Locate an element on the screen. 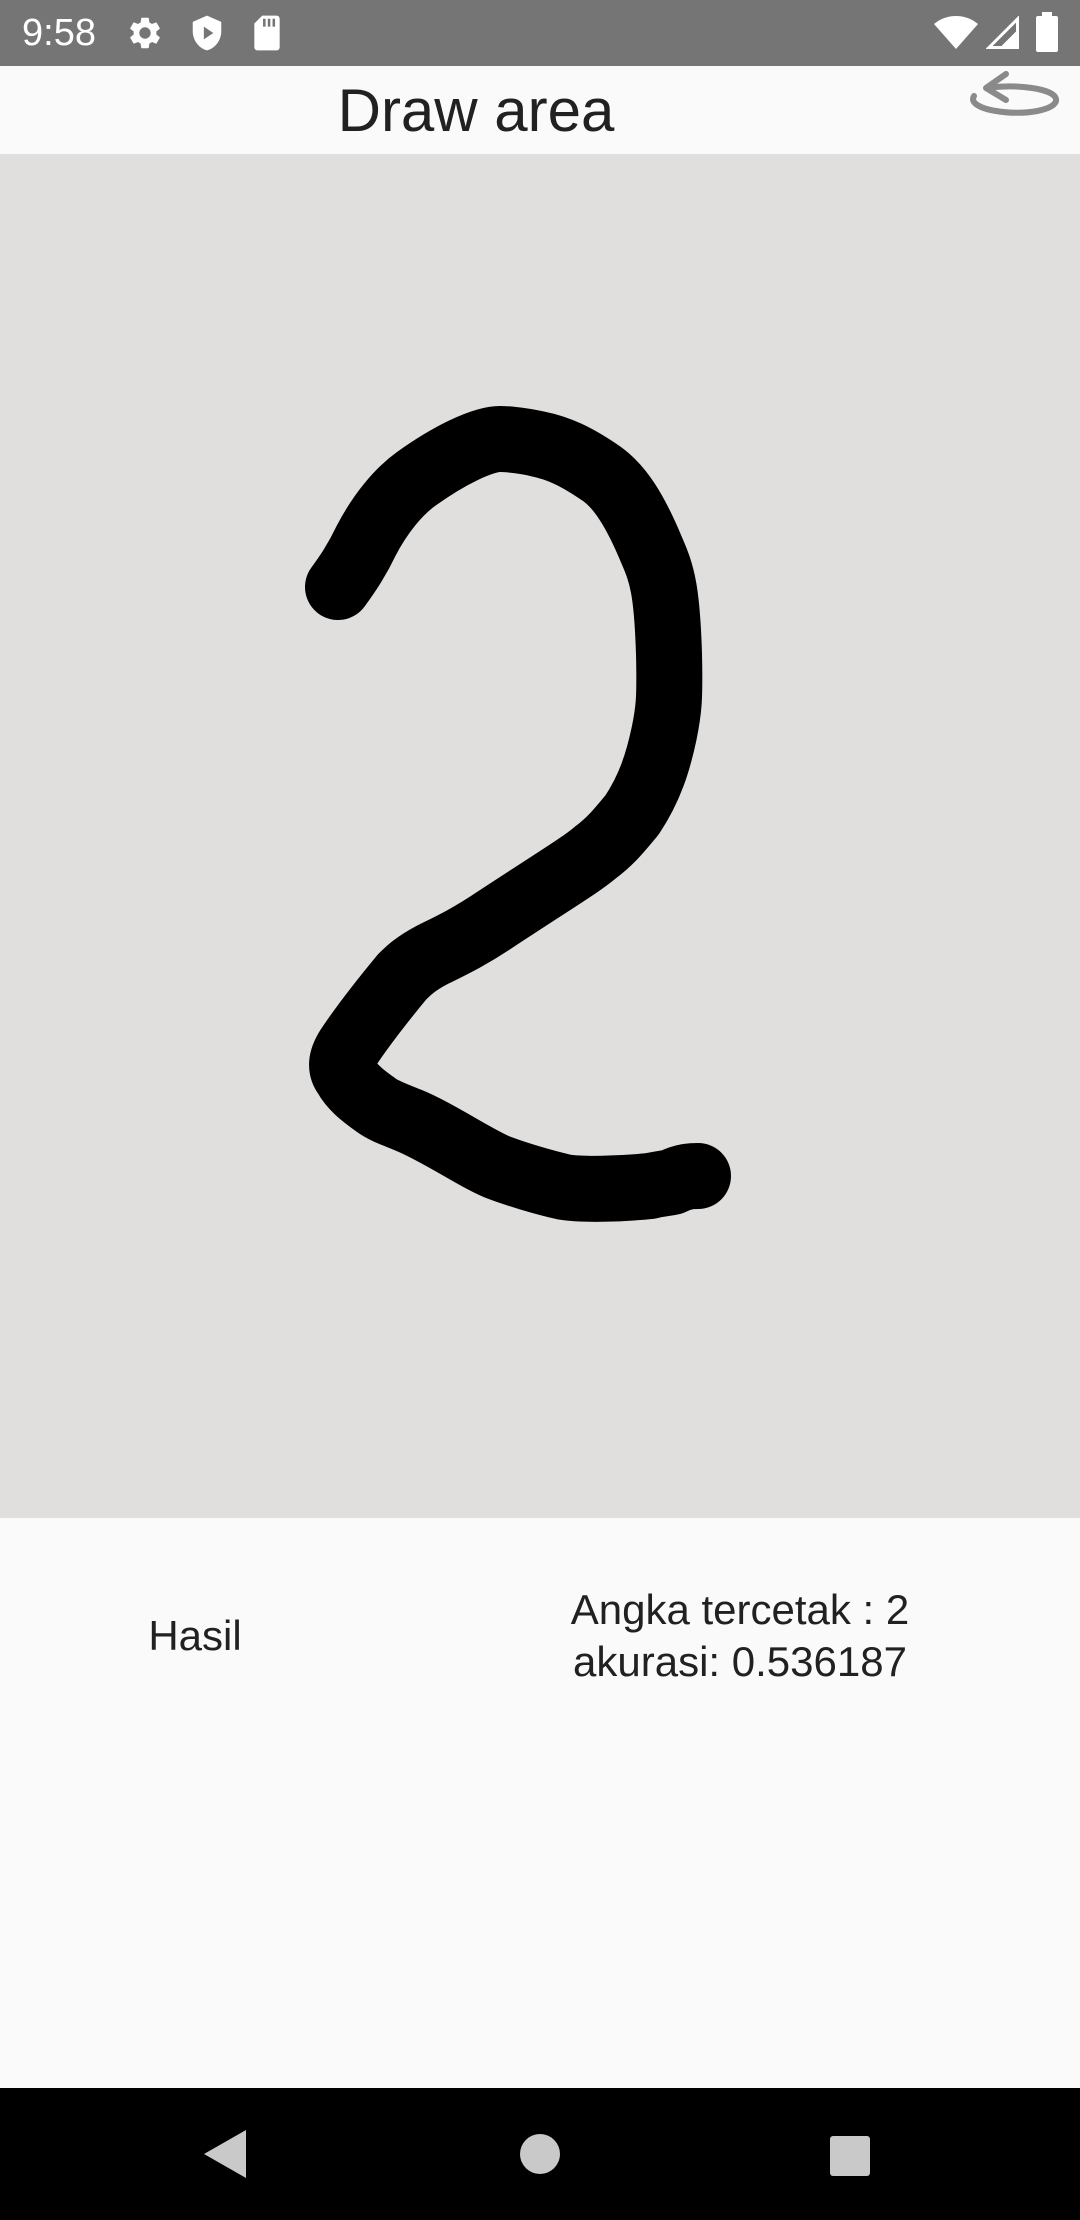 The width and height of the screenshot is (1080, 2220). gear-icon is located at coordinates (145, 33).